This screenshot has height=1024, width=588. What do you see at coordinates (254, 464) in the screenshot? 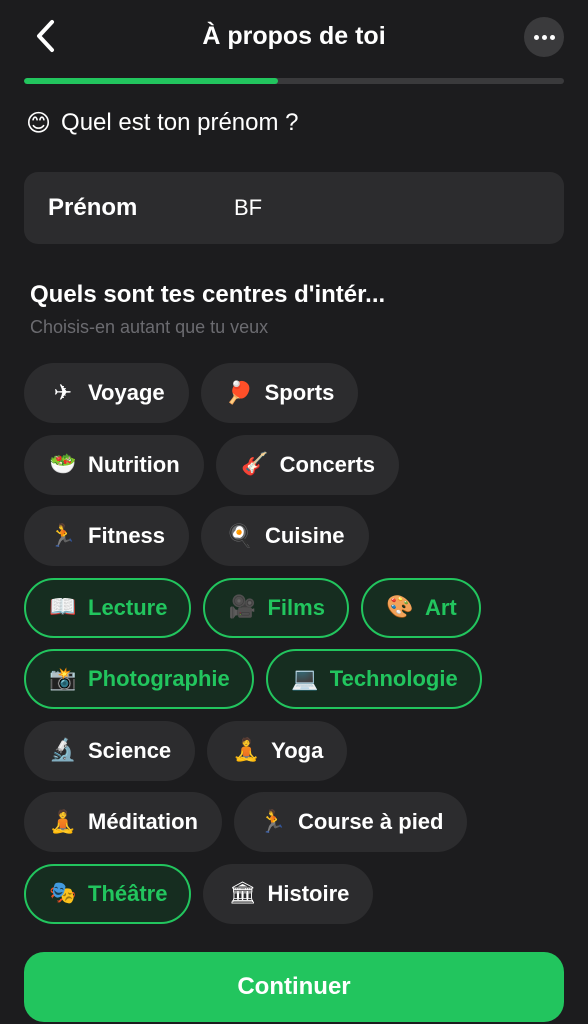
I see `guitar-icon: 🎸` at bounding box center [254, 464].